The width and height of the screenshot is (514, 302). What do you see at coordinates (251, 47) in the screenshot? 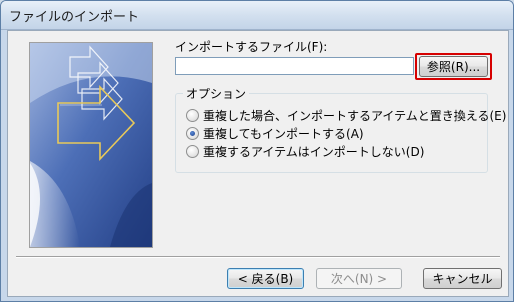
I see `import-file-label: インポートするファイル(F):` at bounding box center [251, 47].